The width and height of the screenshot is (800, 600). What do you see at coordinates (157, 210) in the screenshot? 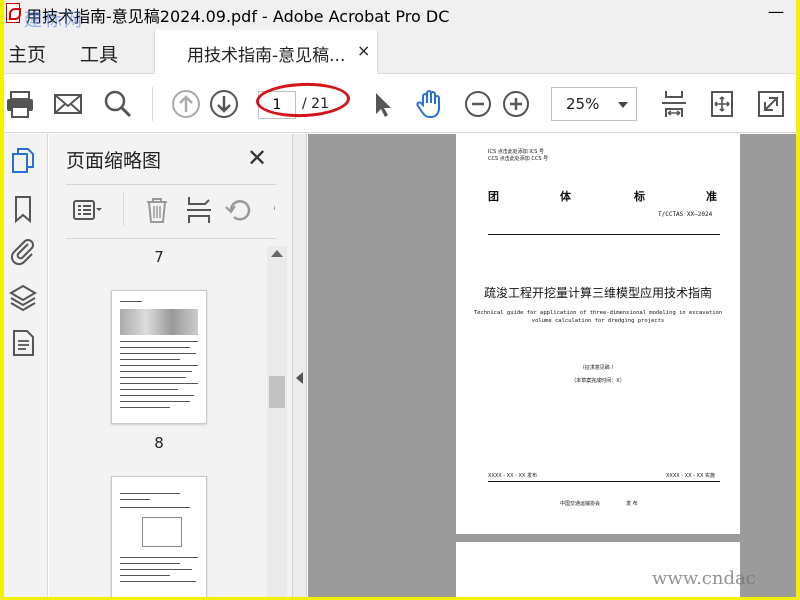
I see `trash-icon` at bounding box center [157, 210].